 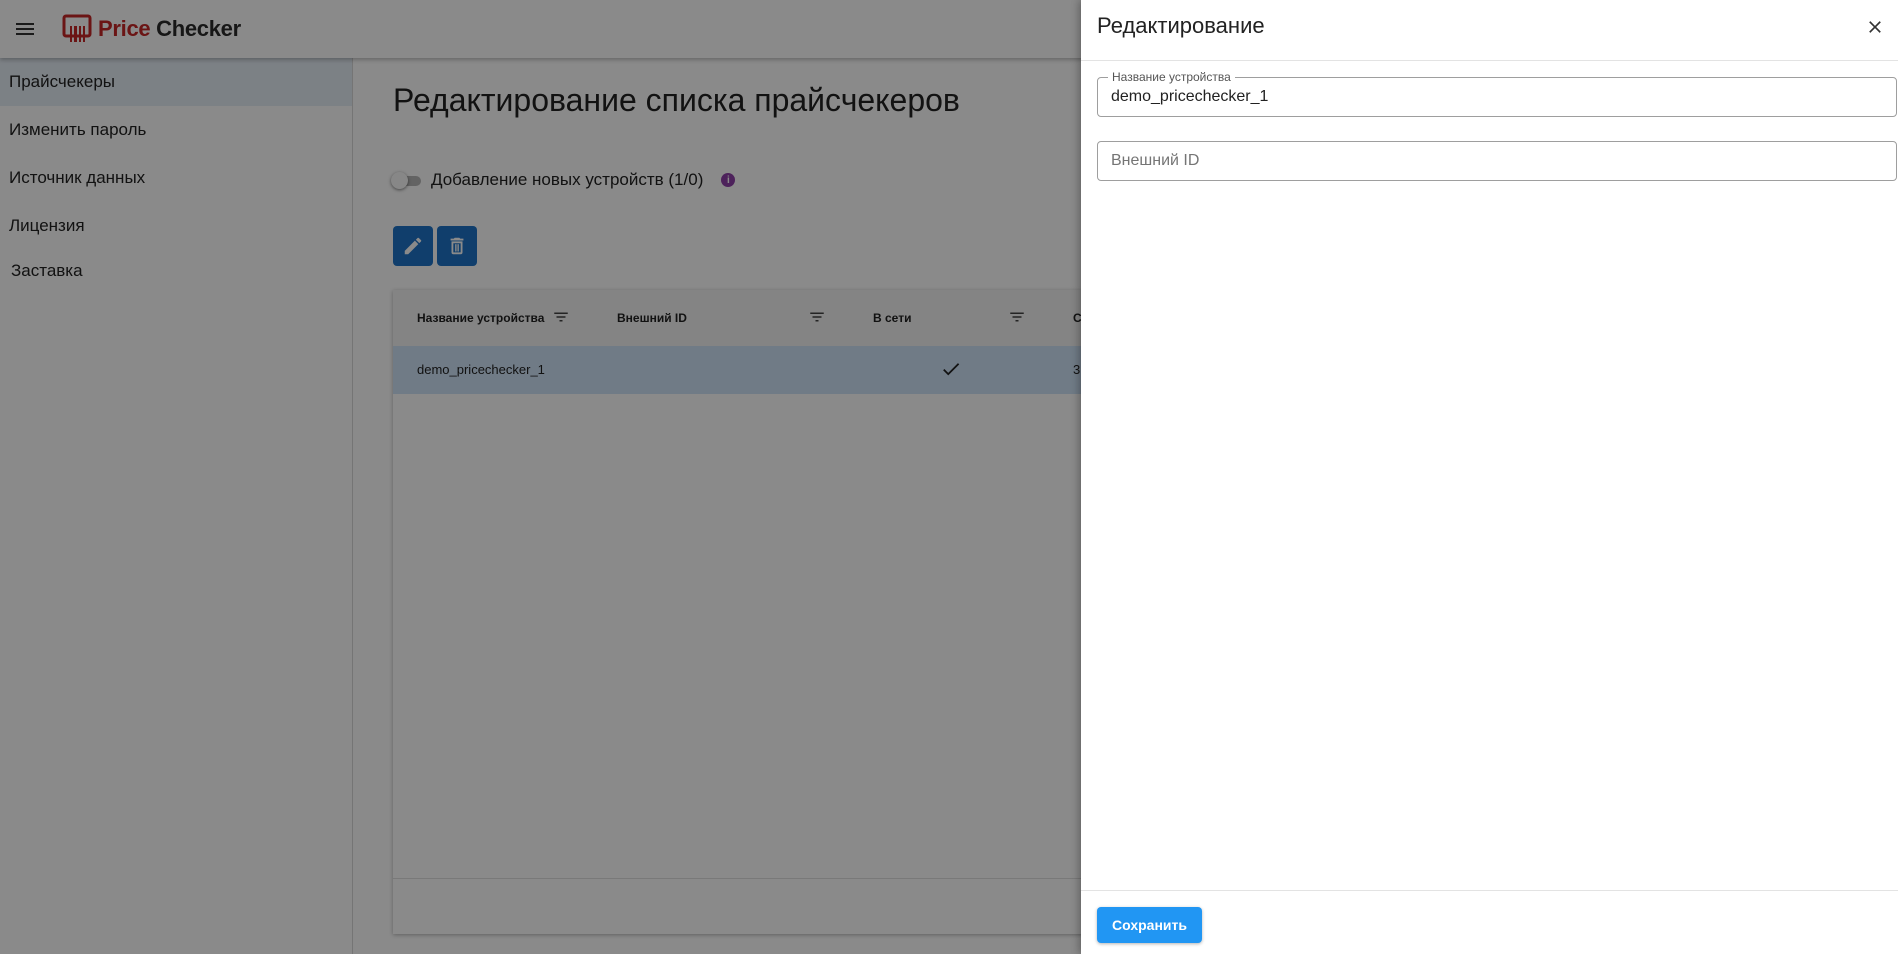 I want to click on save-button: Сохранить, so click(x=1149, y=925).